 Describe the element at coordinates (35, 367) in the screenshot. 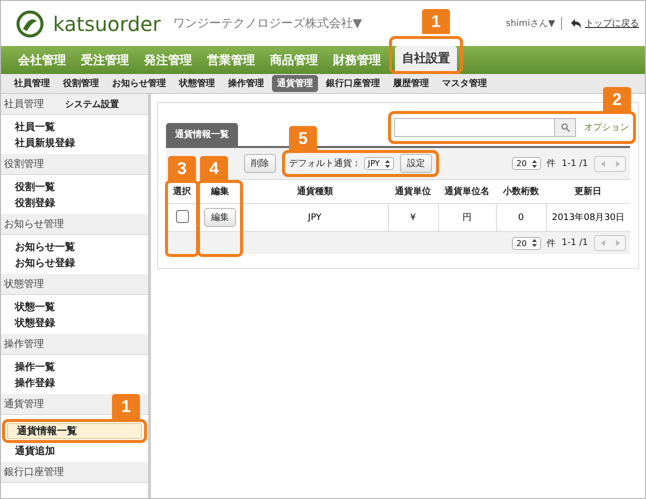

I see `sidebar-item: 操作一覧` at that location.